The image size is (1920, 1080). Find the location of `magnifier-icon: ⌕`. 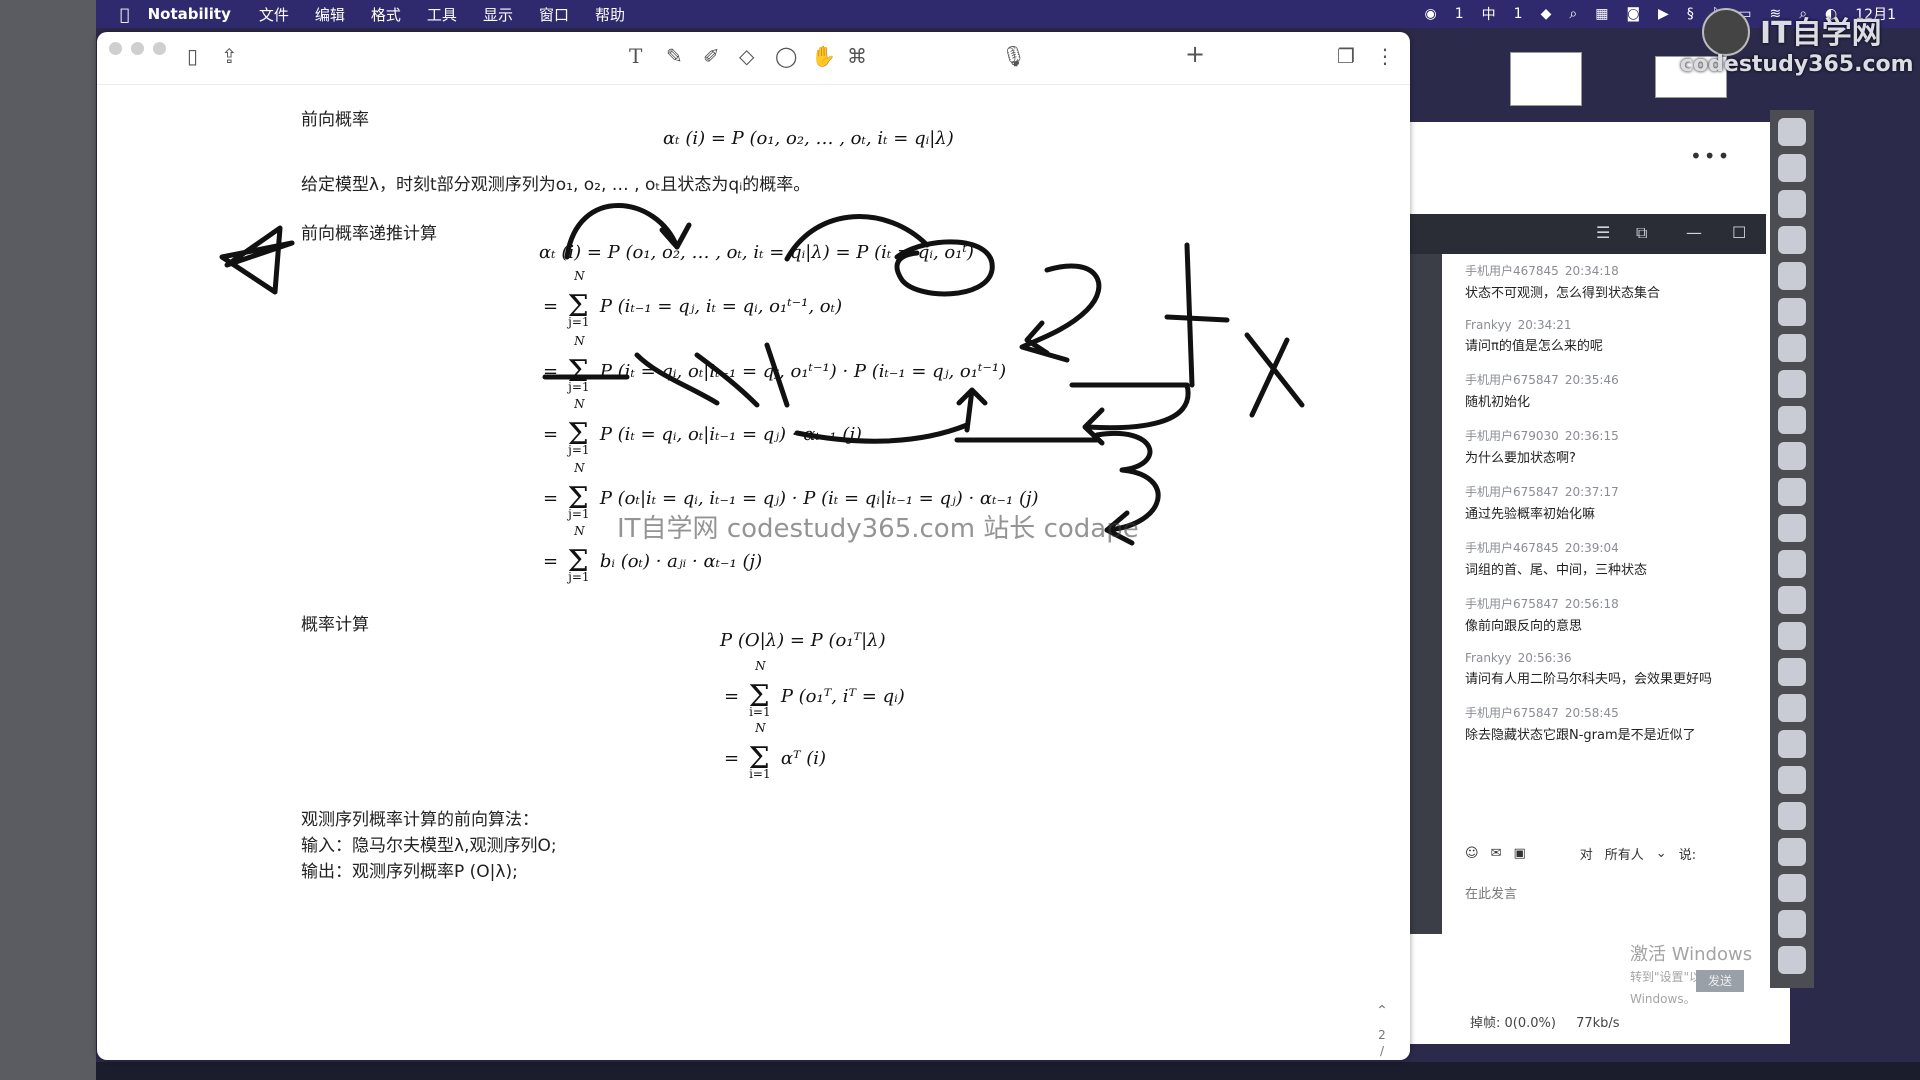

magnifier-icon: ⌕ is located at coordinates (1573, 14).